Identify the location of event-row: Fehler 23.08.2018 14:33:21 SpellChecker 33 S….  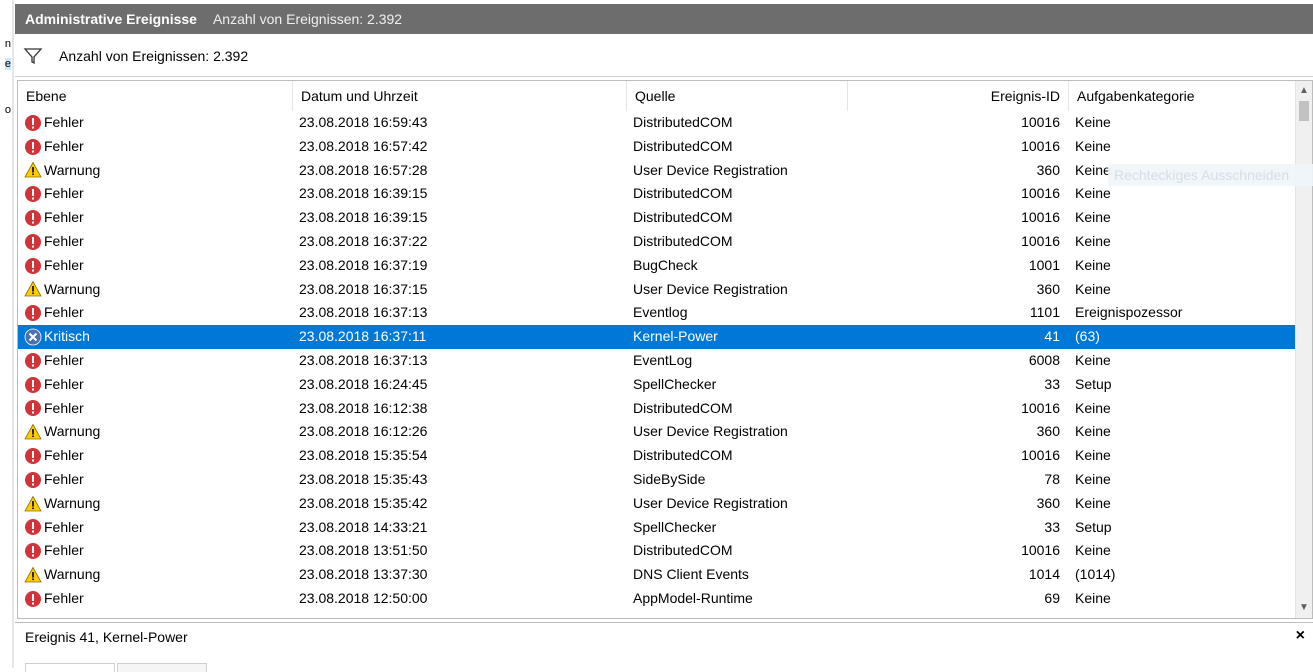
(657, 528).